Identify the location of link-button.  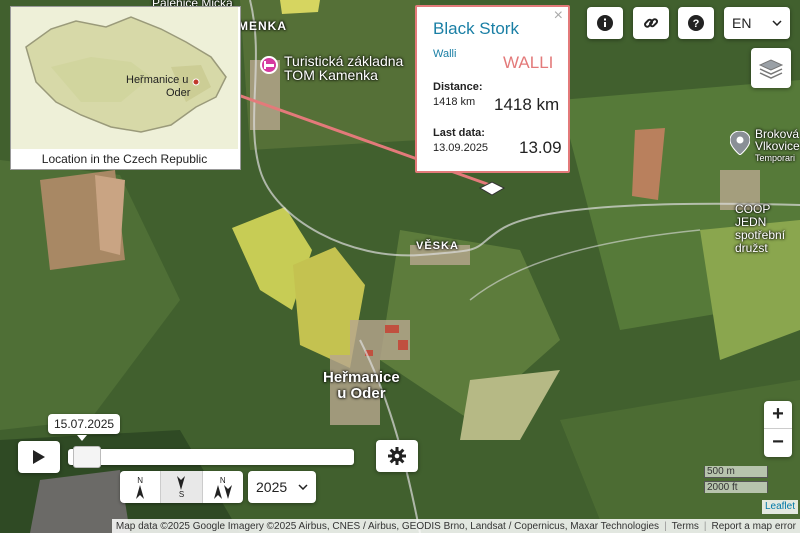
(651, 23).